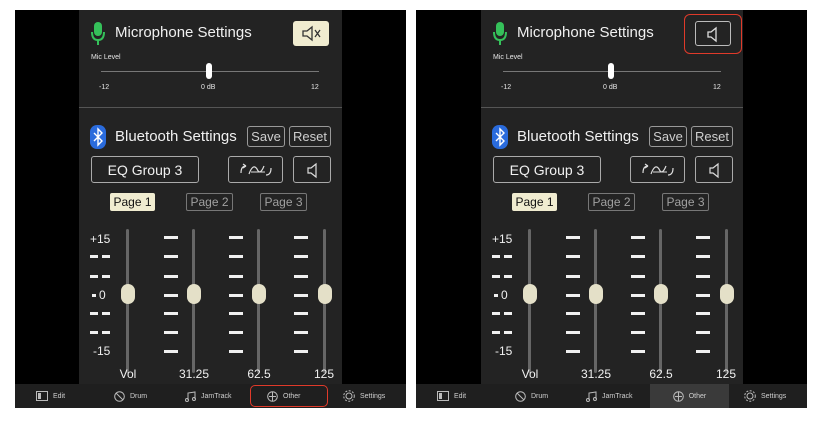 This screenshot has width=827, height=422. What do you see at coordinates (502, 239) in the screenshot?
I see `scale-top-label: +15` at bounding box center [502, 239].